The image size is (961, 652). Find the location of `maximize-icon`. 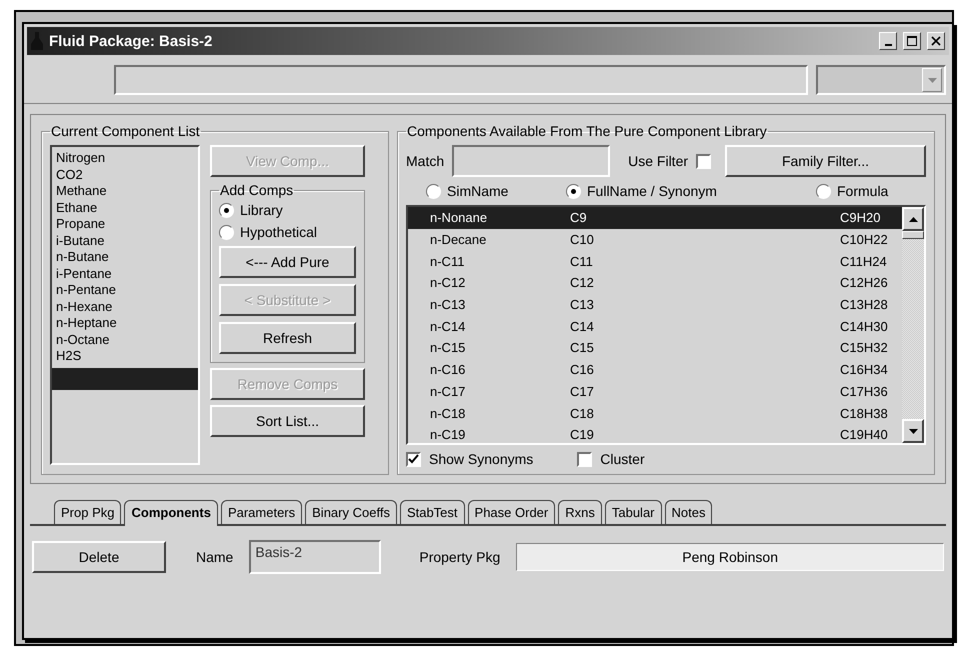

maximize-icon is located at coordinates (912, 41).